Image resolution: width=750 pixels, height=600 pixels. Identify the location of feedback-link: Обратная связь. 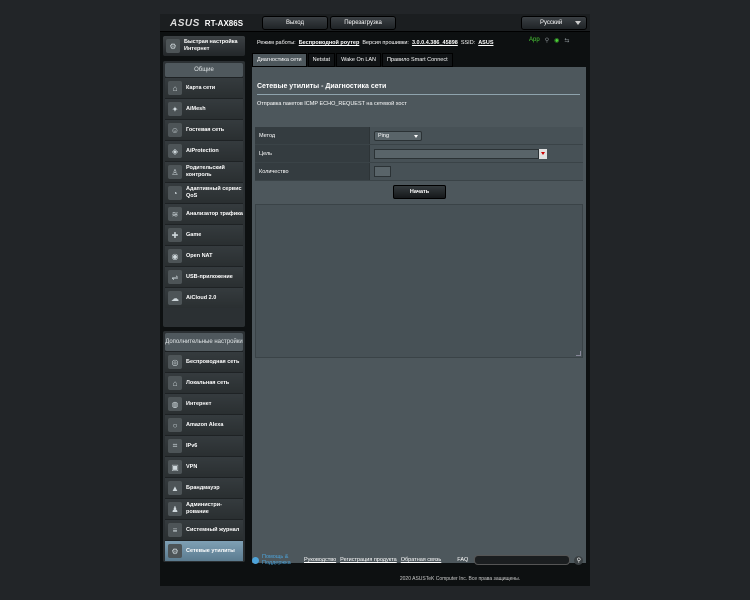
(421, 560).